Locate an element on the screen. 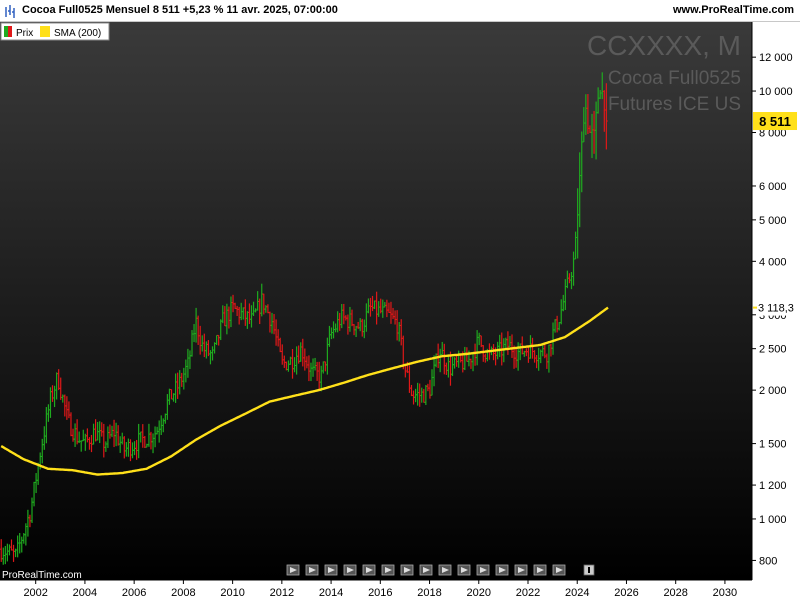 The width and height of the screenshot is (800, 600). y-tick-label: 2 500 is located at coordinates (773, 350).